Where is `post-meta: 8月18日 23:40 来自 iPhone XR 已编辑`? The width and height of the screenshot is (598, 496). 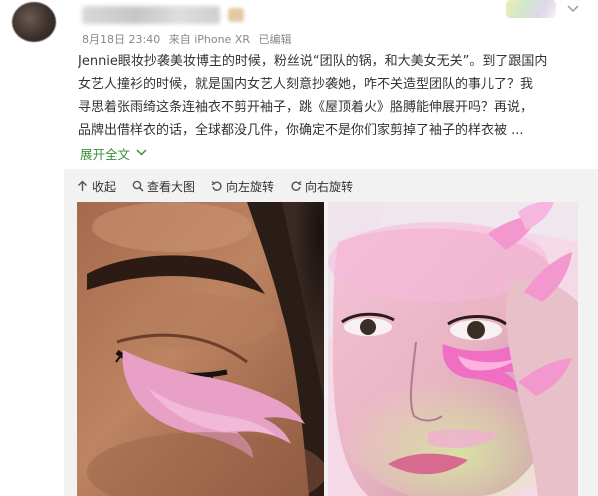
post-meta: 8月18日 23:40 来自 iPhone XR 已编辑 is located at coordinates (189, 39).